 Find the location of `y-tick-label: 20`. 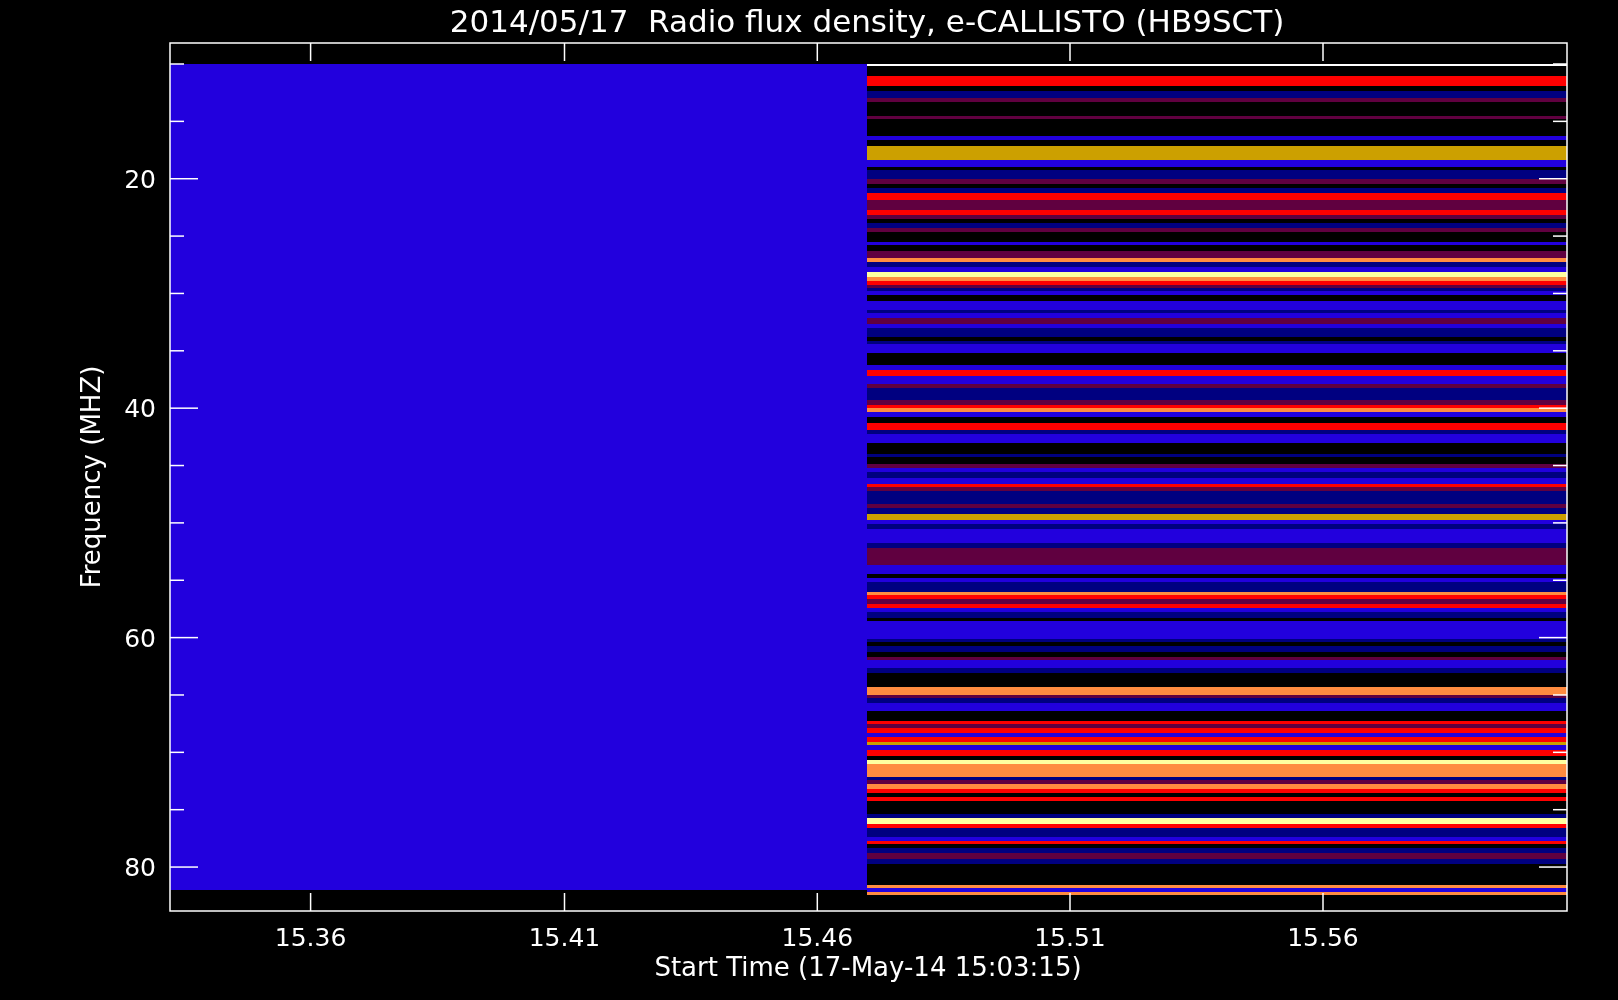

y-tick-label: 20 is located at coordinates (140, 179).